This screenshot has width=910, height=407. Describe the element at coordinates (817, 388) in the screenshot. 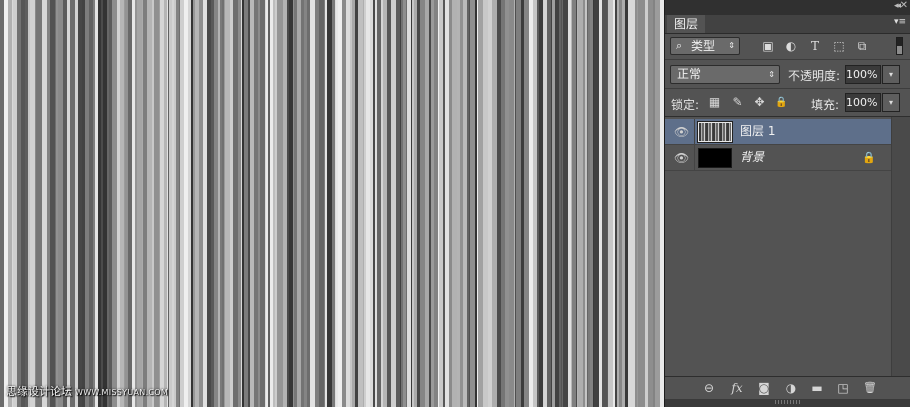

I see `new-group-icon: ▬` at that location.